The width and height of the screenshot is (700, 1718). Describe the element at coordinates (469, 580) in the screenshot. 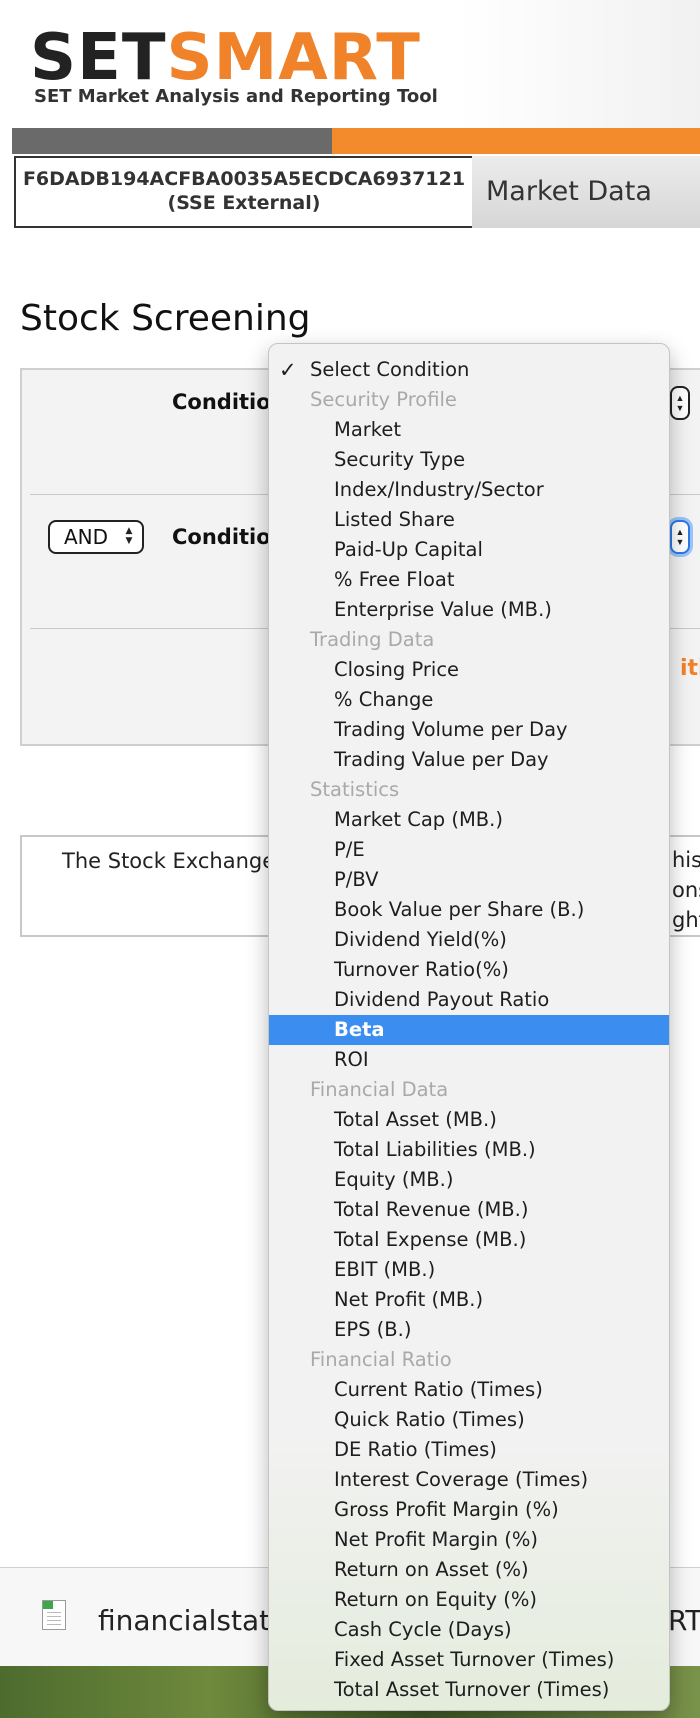

I see `menu-item: % Free Float` at that location.